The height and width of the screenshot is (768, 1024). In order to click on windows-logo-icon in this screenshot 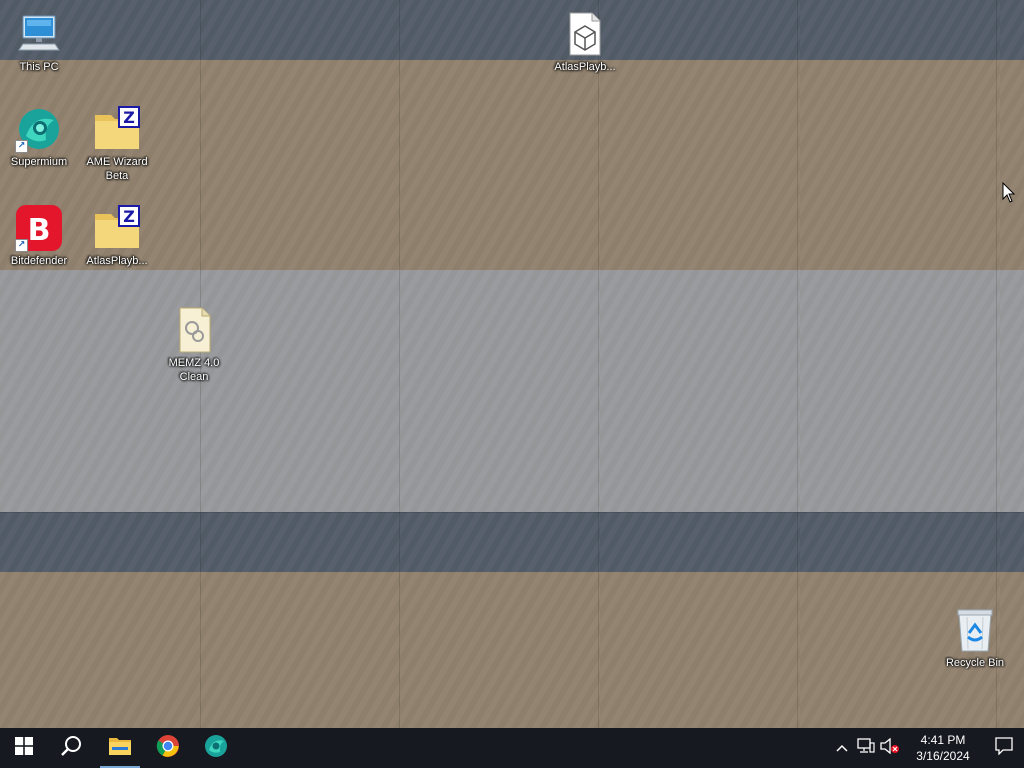, I will do `click(24, 748)`.